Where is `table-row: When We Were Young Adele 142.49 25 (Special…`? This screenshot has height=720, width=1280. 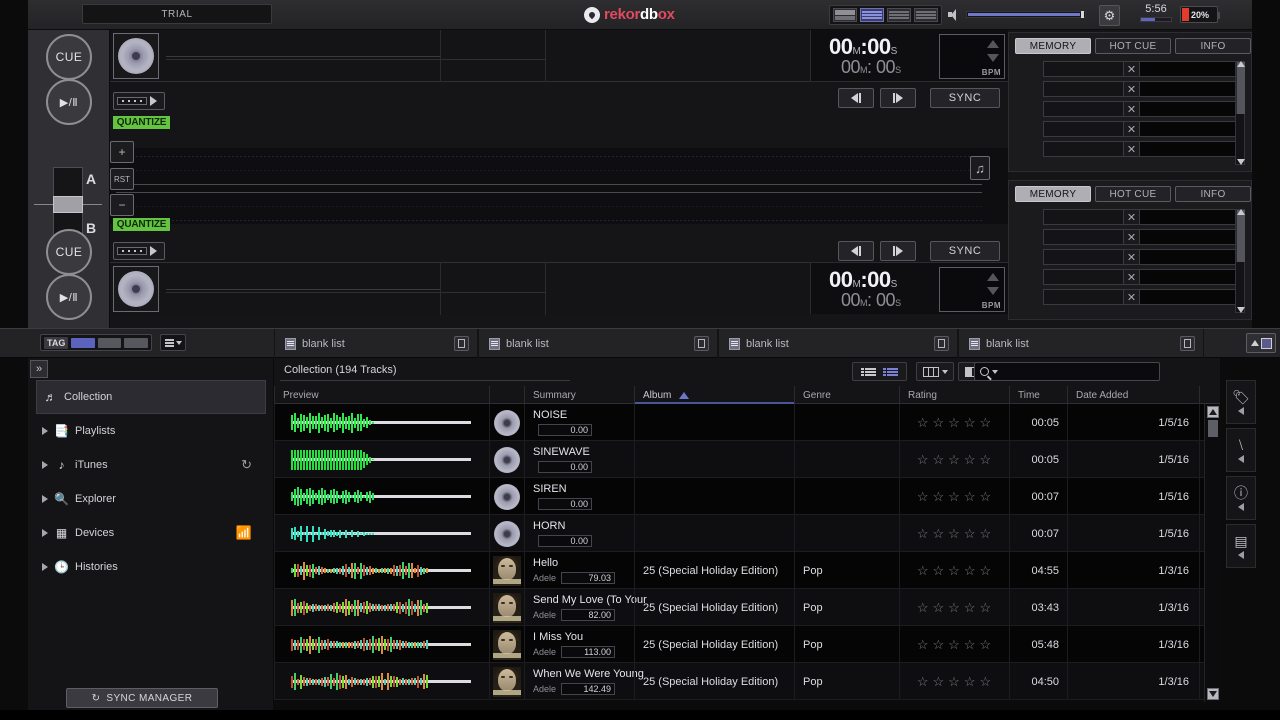 table-row: When We Were Young Adele 142.49 25 (Special… is located at coordinates (747, 681).